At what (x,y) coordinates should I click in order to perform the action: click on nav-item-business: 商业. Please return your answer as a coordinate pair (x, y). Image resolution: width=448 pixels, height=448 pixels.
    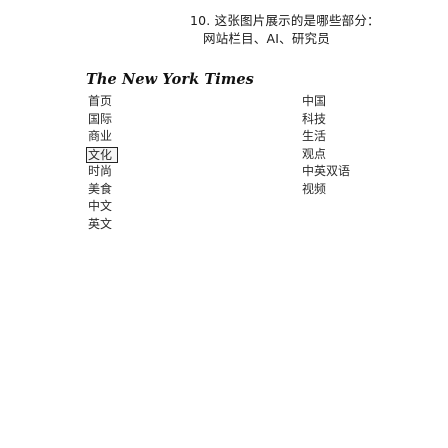
    Looking at the image, I should click on (166, 137).